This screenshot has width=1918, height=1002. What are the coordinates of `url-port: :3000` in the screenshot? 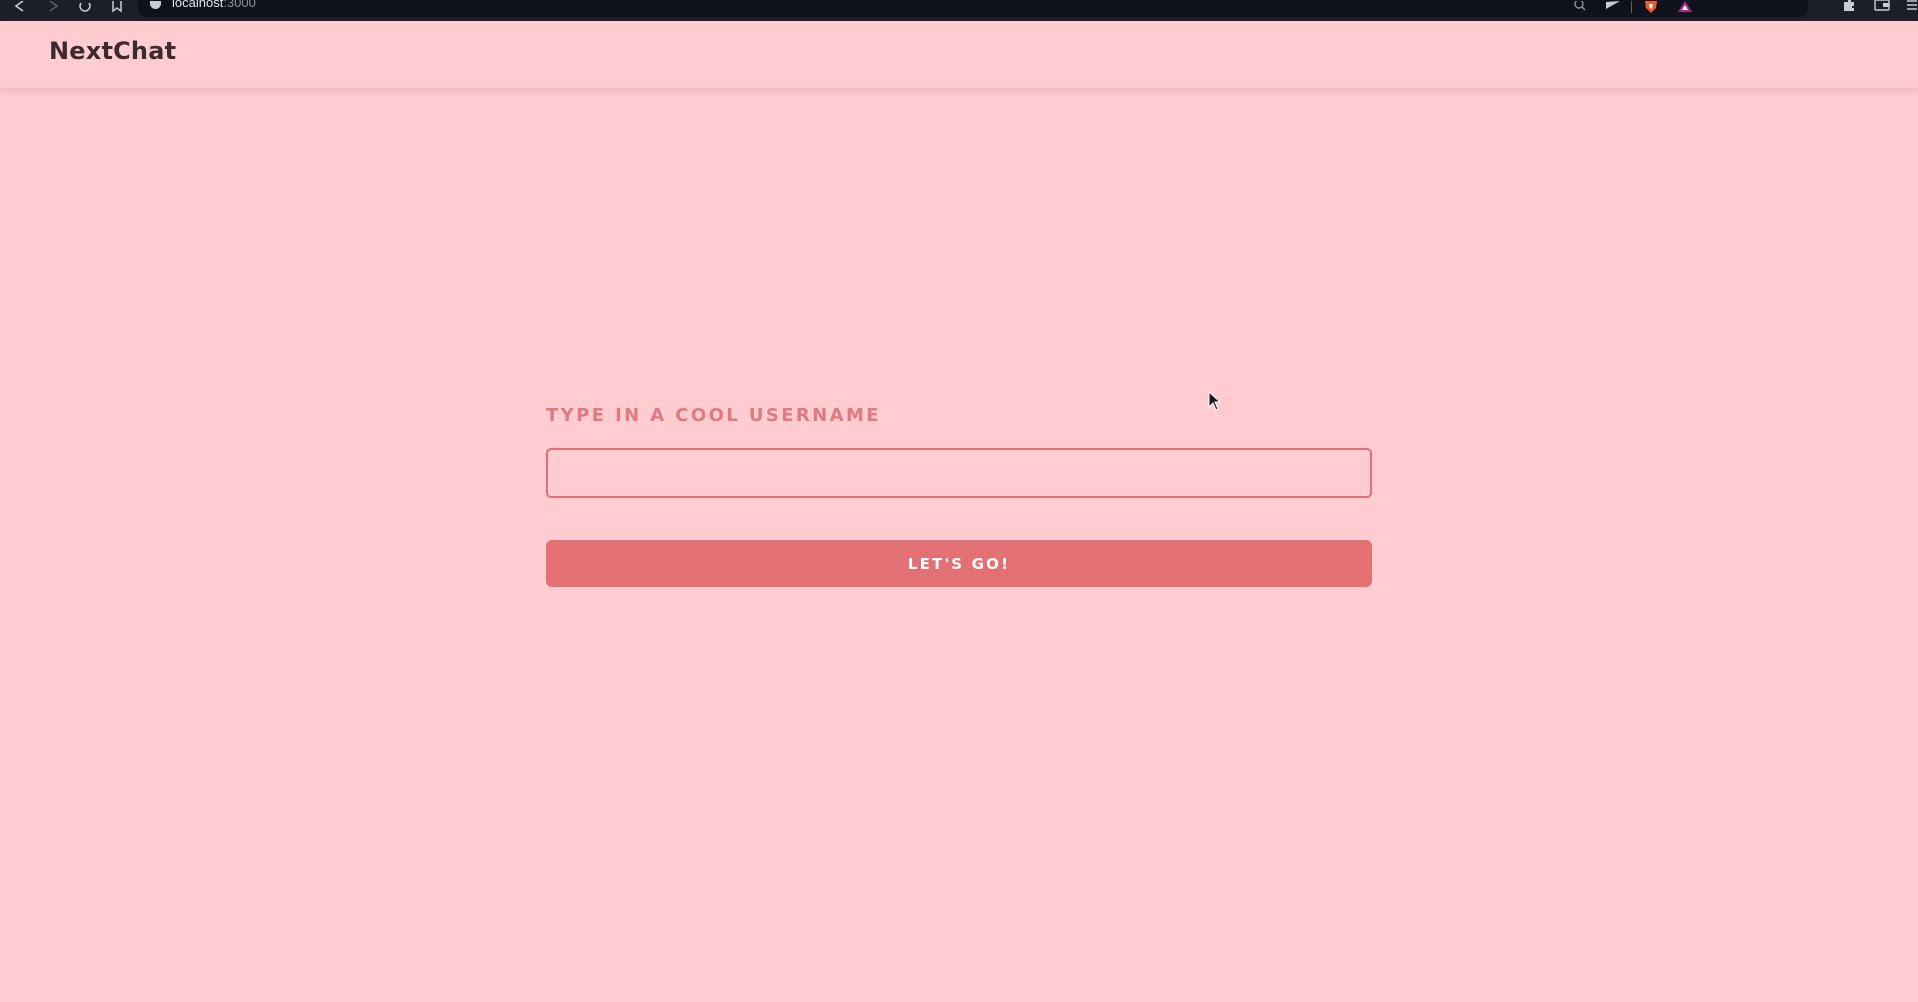 It's located at (239, 5).